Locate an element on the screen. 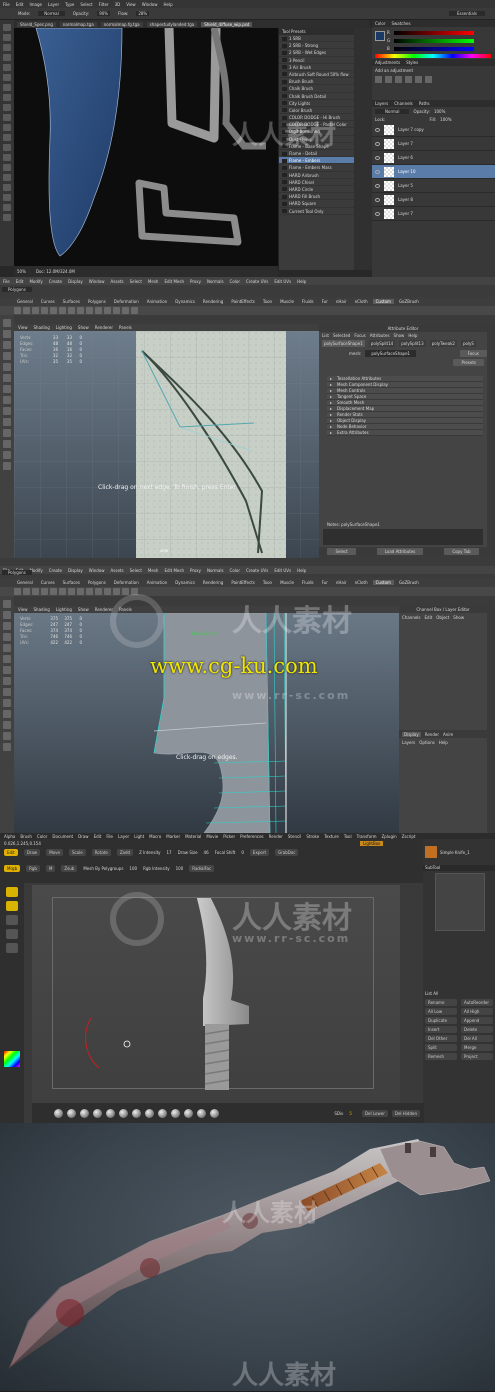  ps-green-slider is located at coordinates (434, 41).